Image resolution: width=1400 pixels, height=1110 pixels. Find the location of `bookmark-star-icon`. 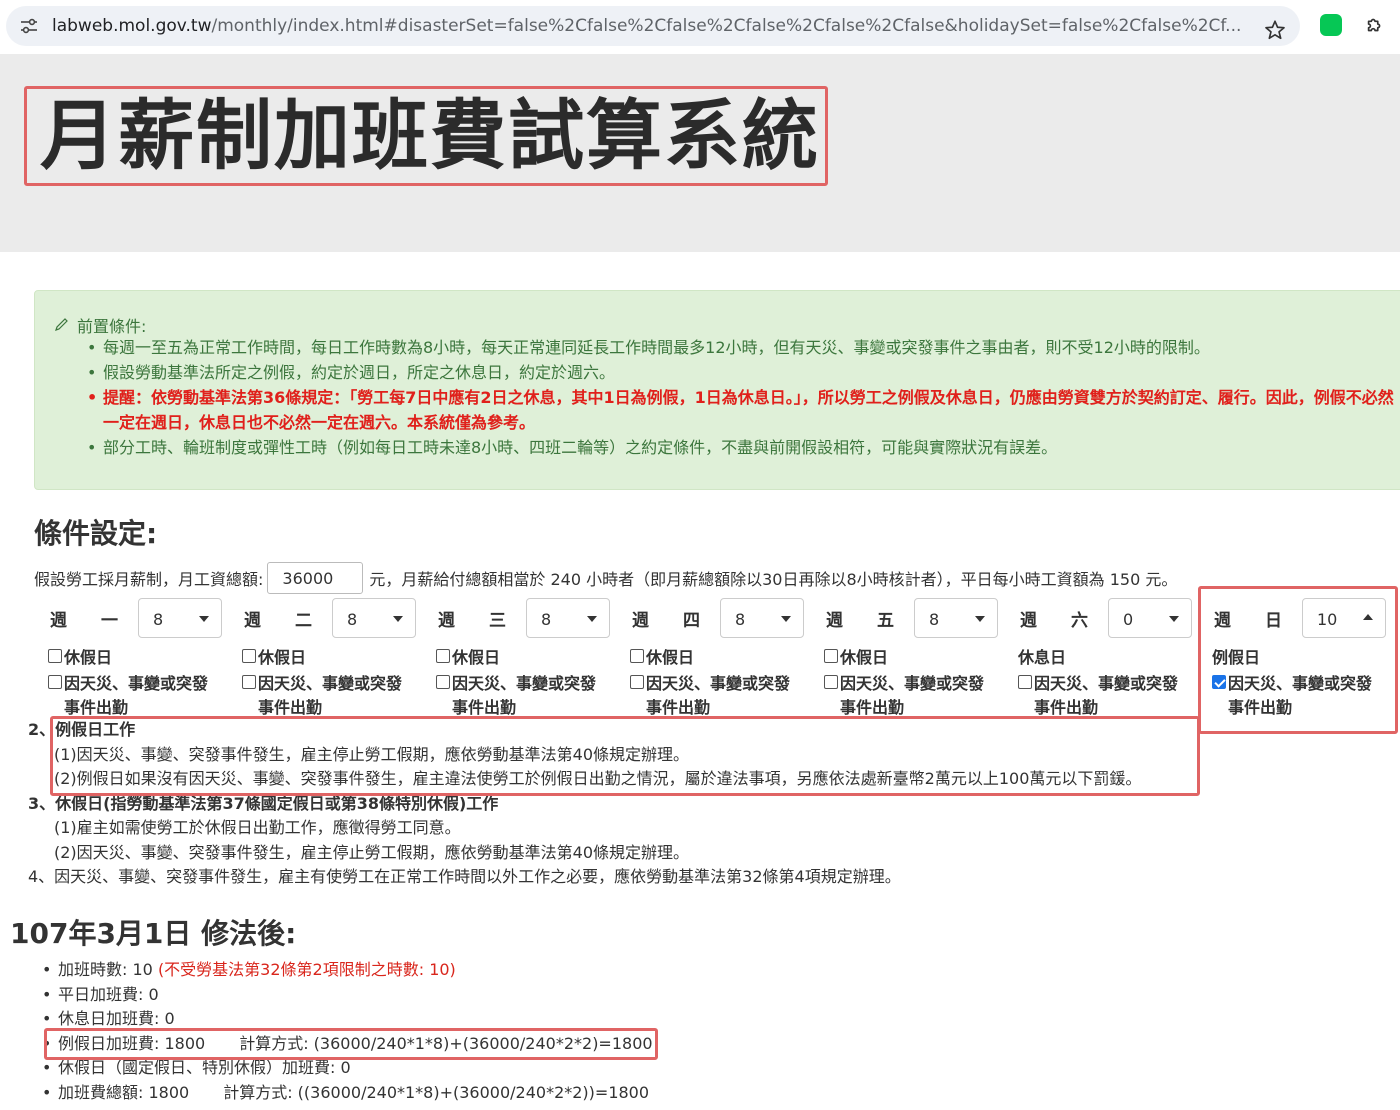

bookmark-star-icon is located at coordinates (1275, 30).